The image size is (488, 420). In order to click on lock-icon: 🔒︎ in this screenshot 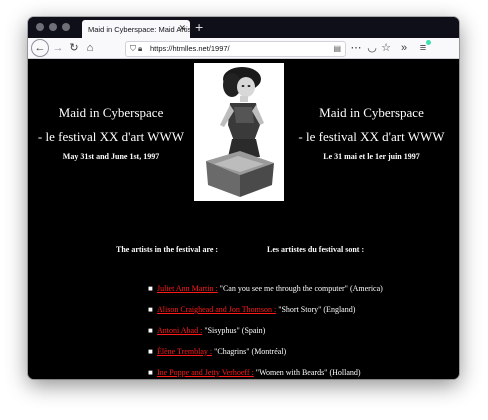, I will do `click(140, 48)`.